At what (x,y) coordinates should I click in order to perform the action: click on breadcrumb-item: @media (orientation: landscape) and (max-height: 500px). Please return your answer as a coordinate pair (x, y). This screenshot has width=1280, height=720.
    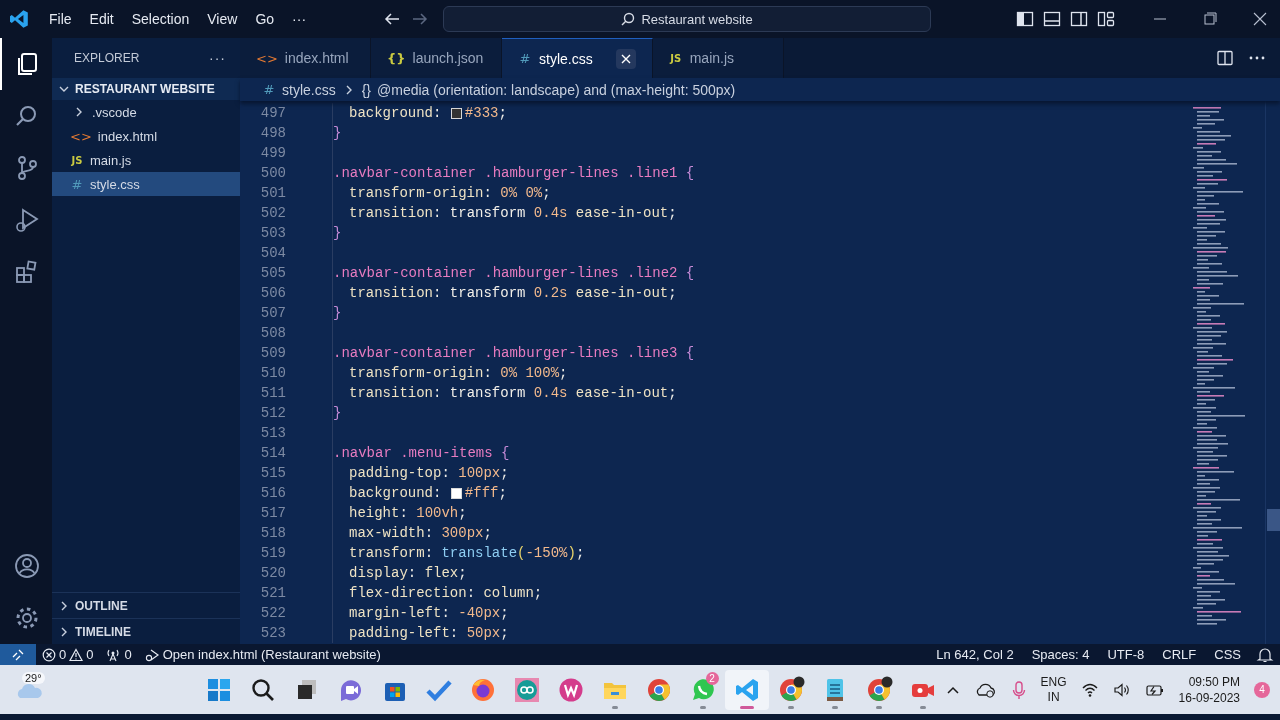
    Looking at the image, I should click on (556, 89).